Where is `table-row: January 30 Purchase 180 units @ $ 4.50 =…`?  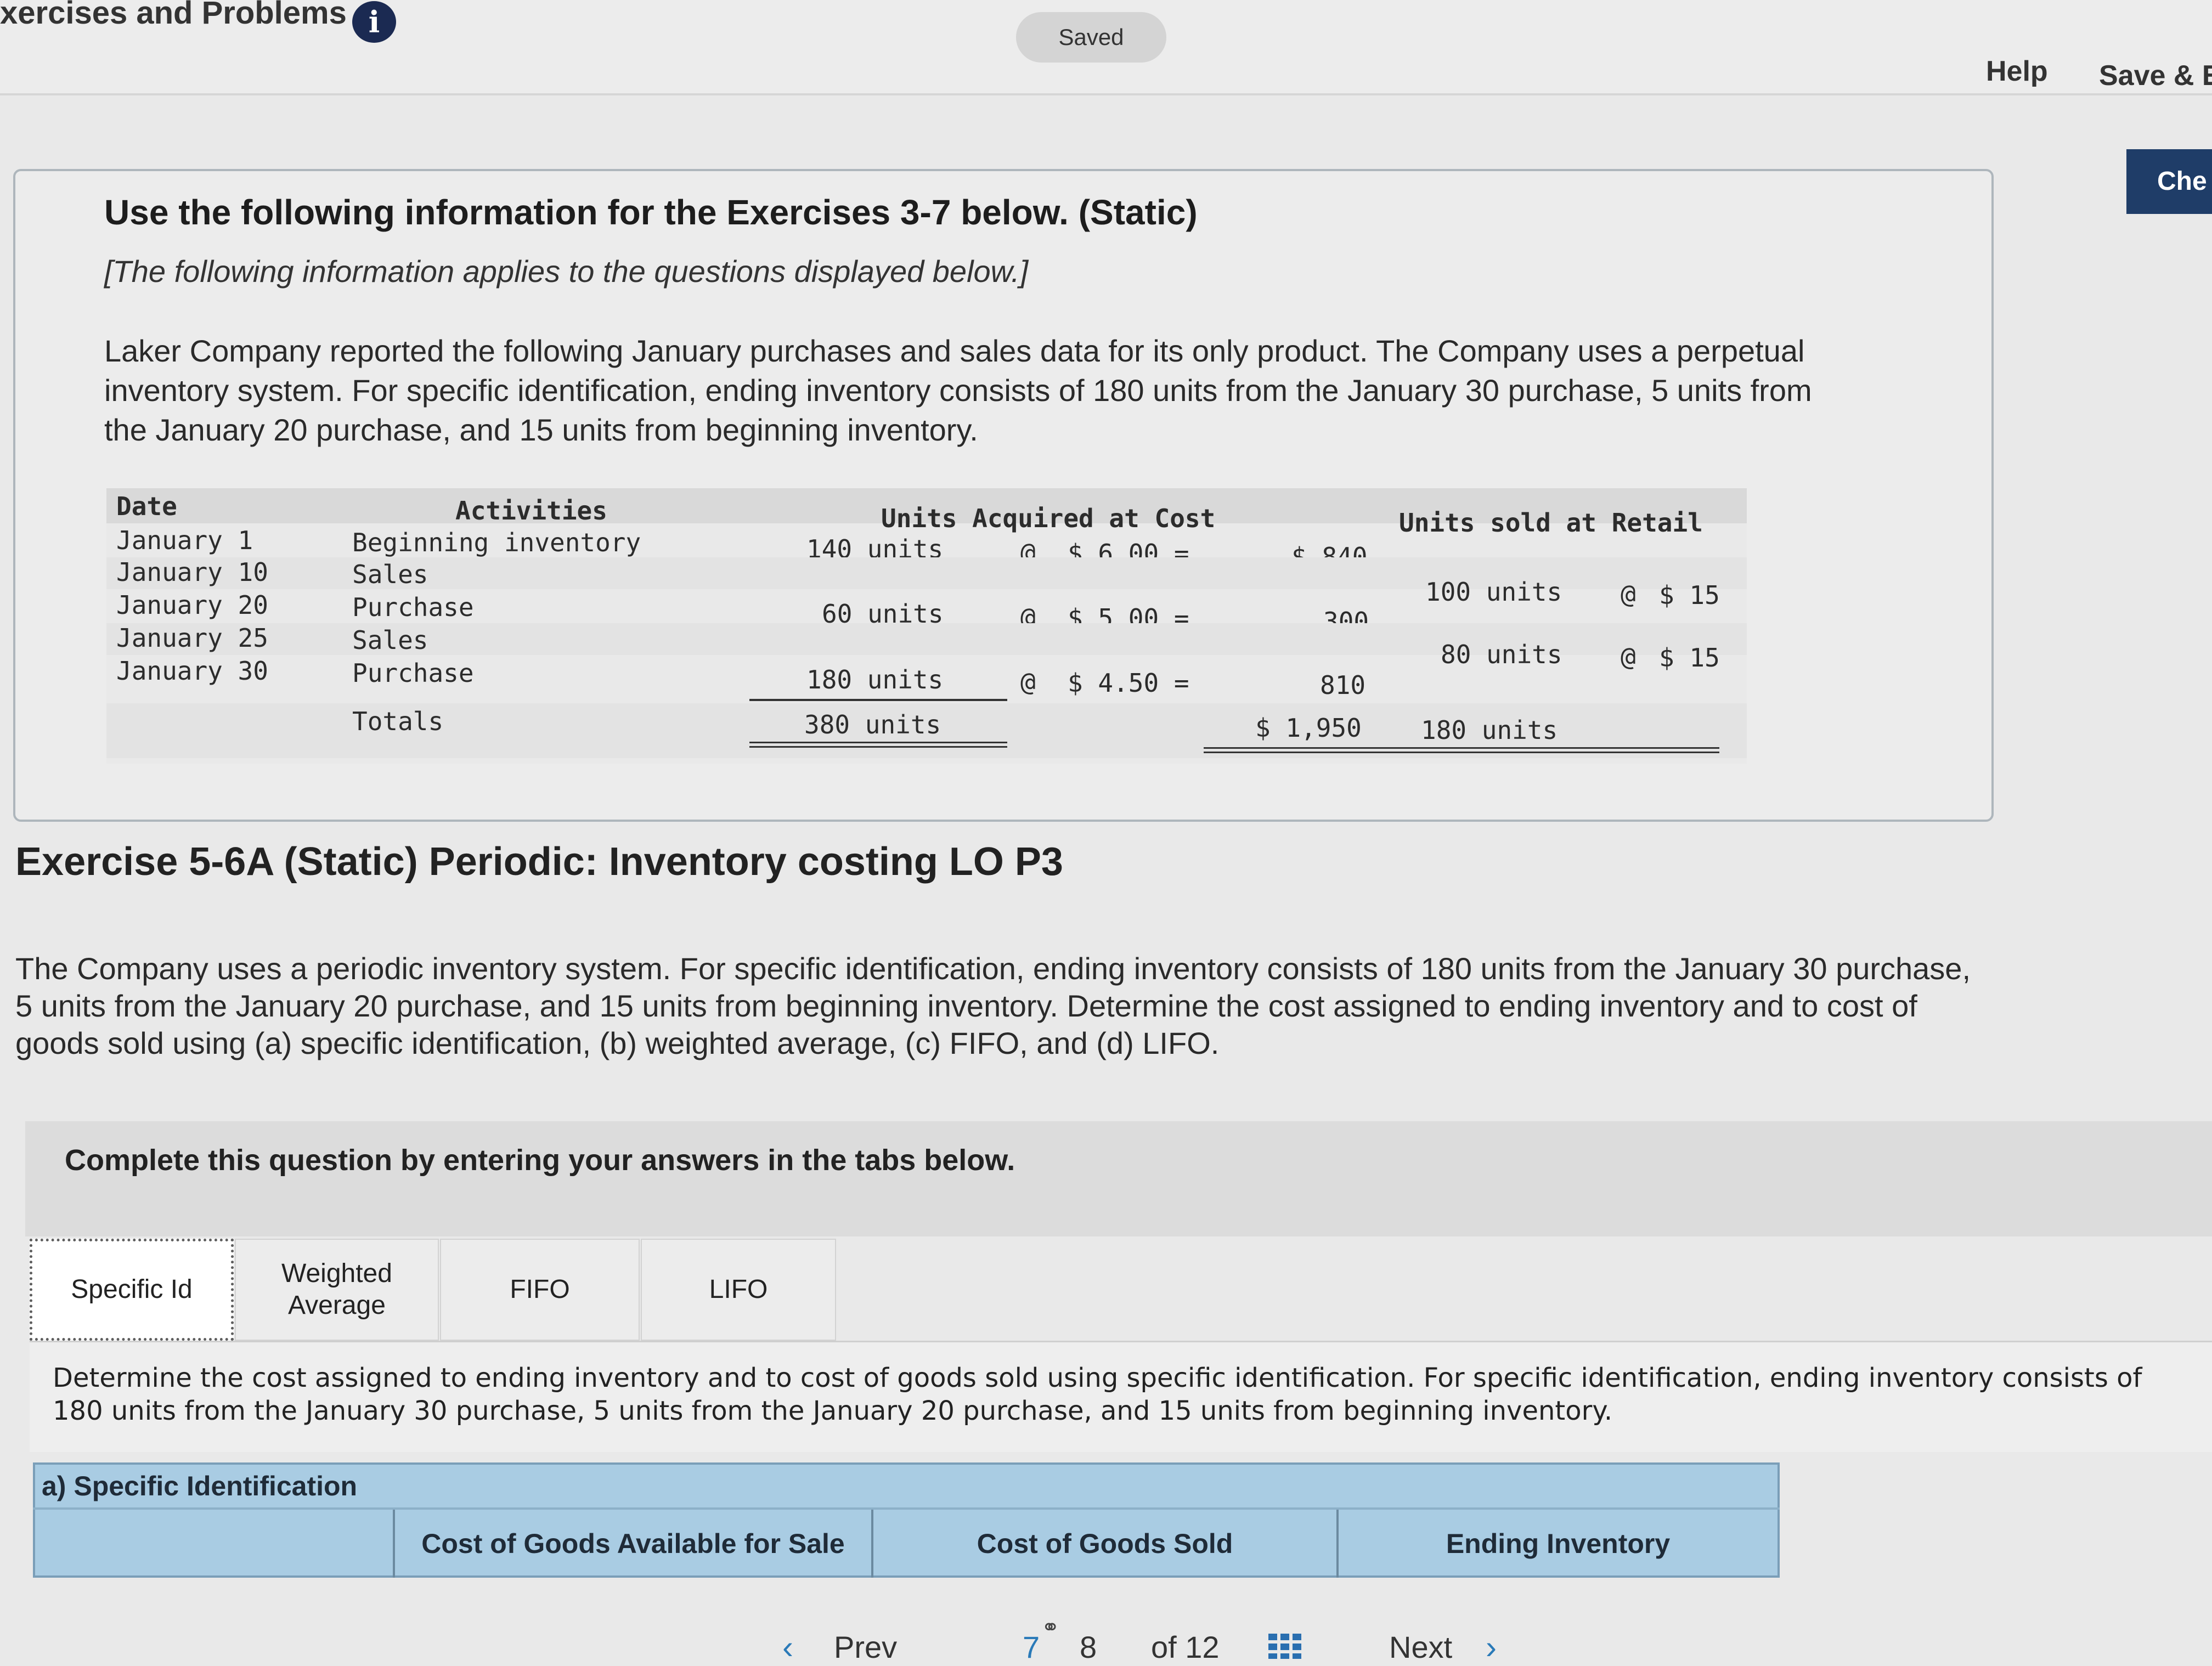 table-row: January 30 Purchase 180 units @ $ 4.50 =… is located at coordinates (926, 678).